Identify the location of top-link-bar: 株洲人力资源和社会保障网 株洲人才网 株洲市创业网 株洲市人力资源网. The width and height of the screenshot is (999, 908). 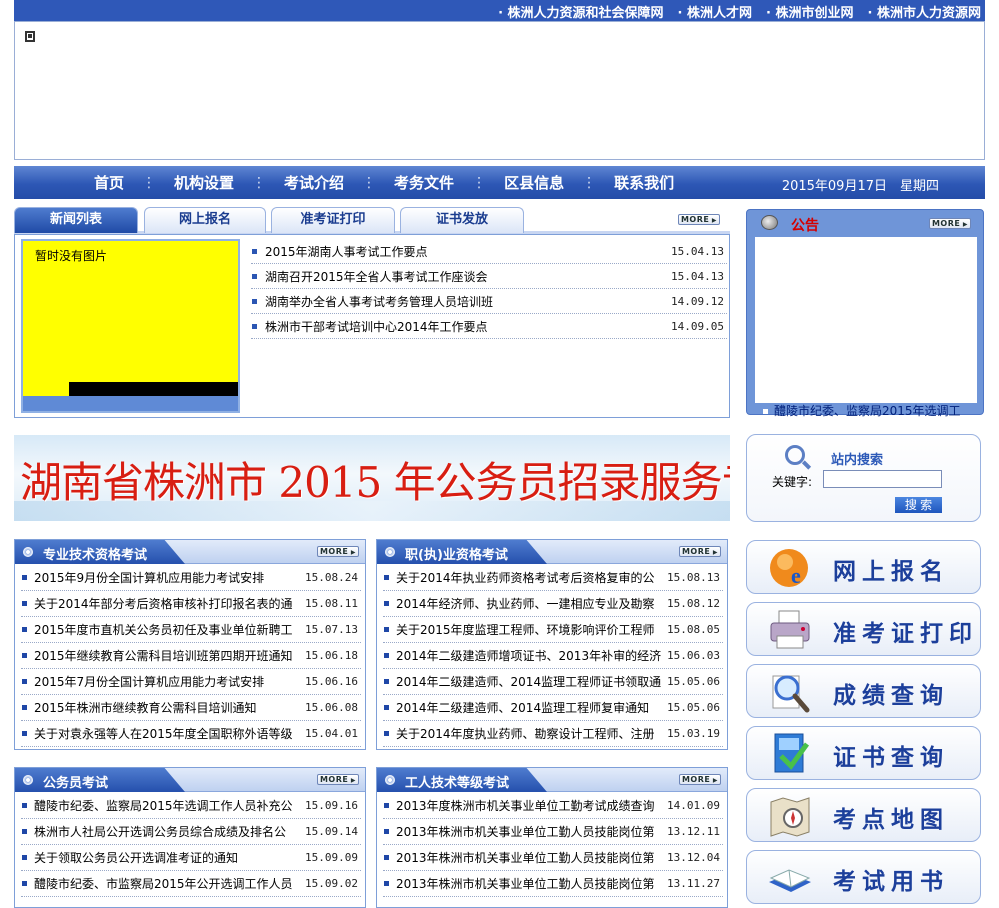
(499, 10).